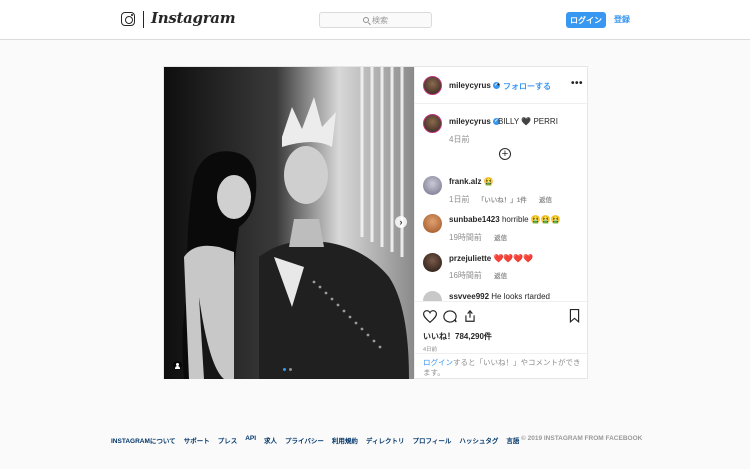 The width and height of the screenshot is (750, 469). What do you see at coordinates (528, 121) in the screenshot?
I see `caption-text: BILLY 🖤 PERRI` at bounding box center [528, 121].